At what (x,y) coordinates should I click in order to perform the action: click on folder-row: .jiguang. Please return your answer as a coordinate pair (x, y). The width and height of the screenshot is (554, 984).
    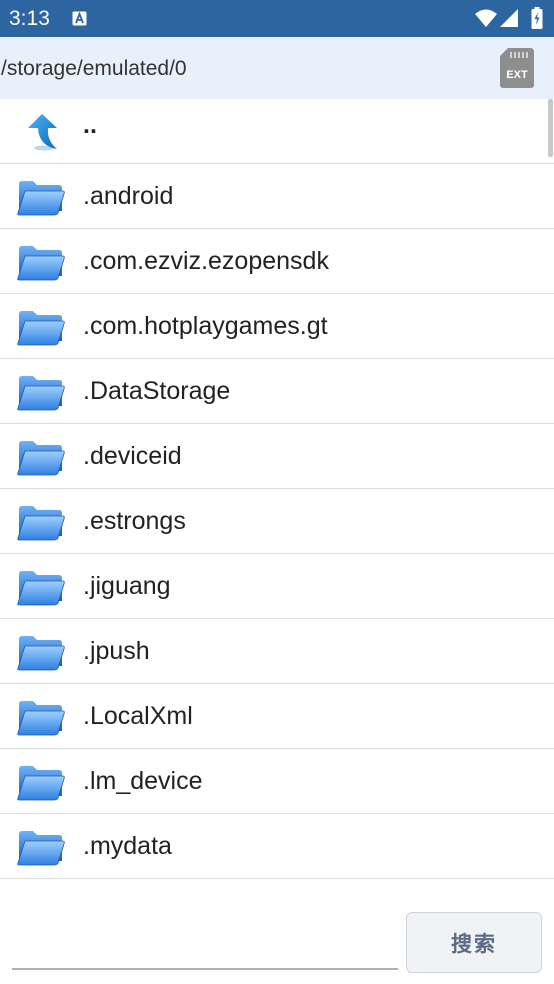
    Looking at the image, I should click on (277, 586).